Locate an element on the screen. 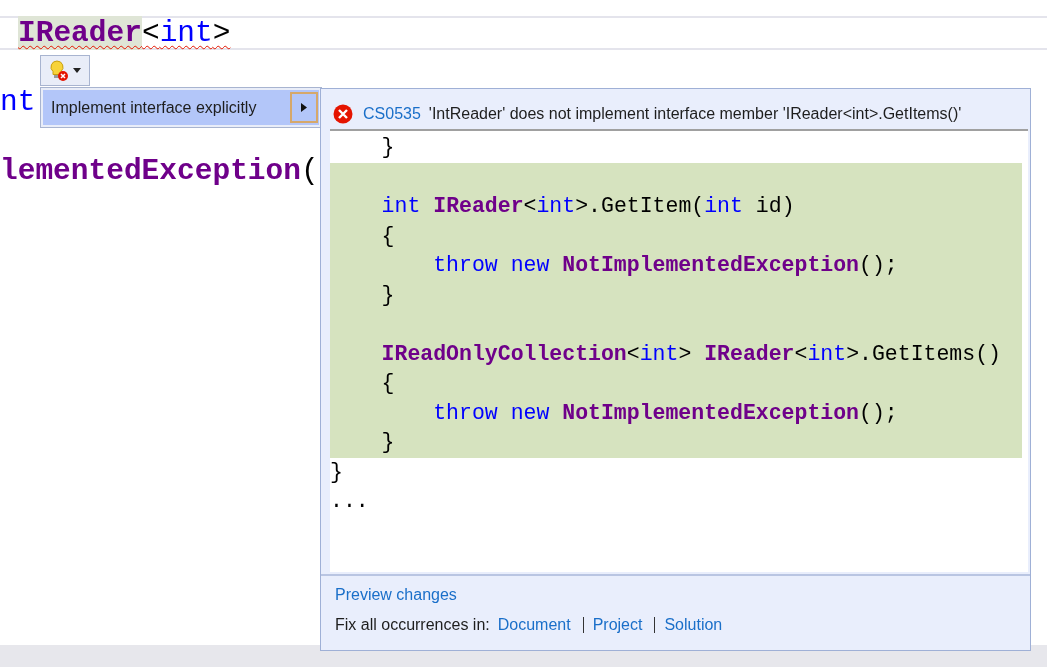 Image resolution: width=1047 pixels, height=667 pixels. caret-icon is located at coordinates (77, 70).